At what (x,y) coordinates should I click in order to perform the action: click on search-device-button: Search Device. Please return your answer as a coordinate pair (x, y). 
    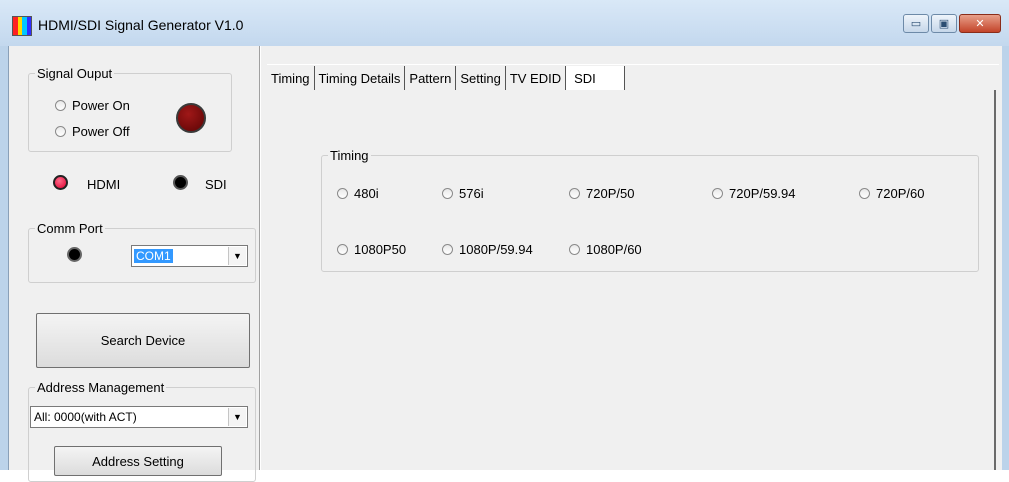
    Looking at the image, I should click on (143, 340).